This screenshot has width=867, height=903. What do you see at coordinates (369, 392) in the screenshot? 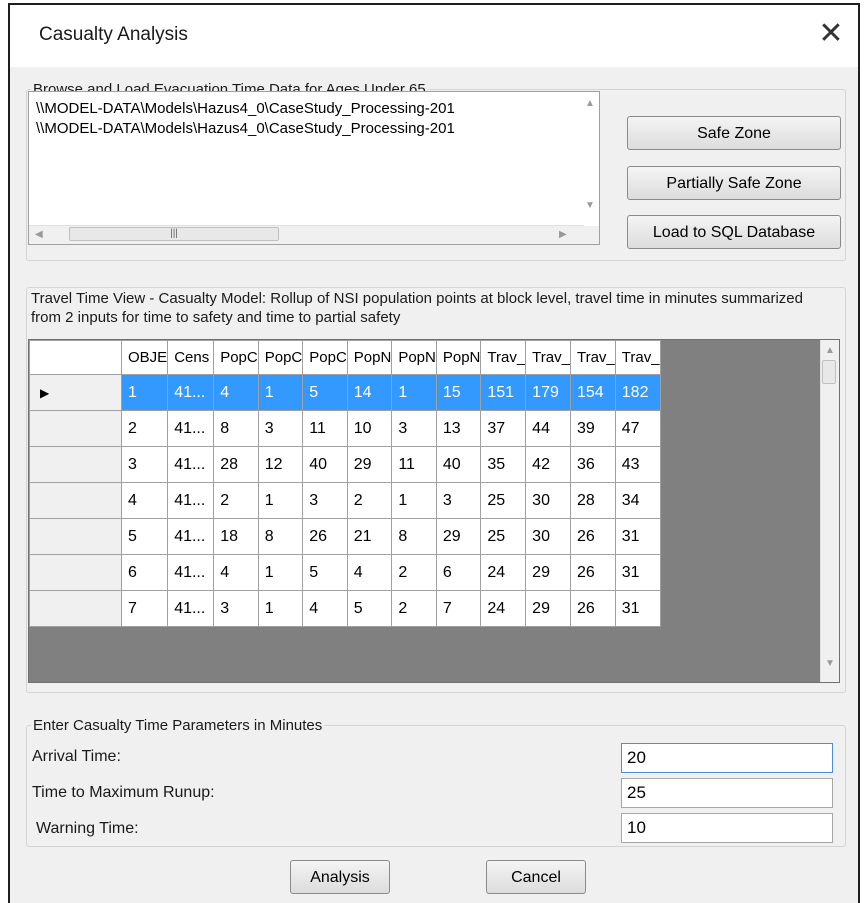
I see `table-cell: 14` at bounding box center [369, 392].